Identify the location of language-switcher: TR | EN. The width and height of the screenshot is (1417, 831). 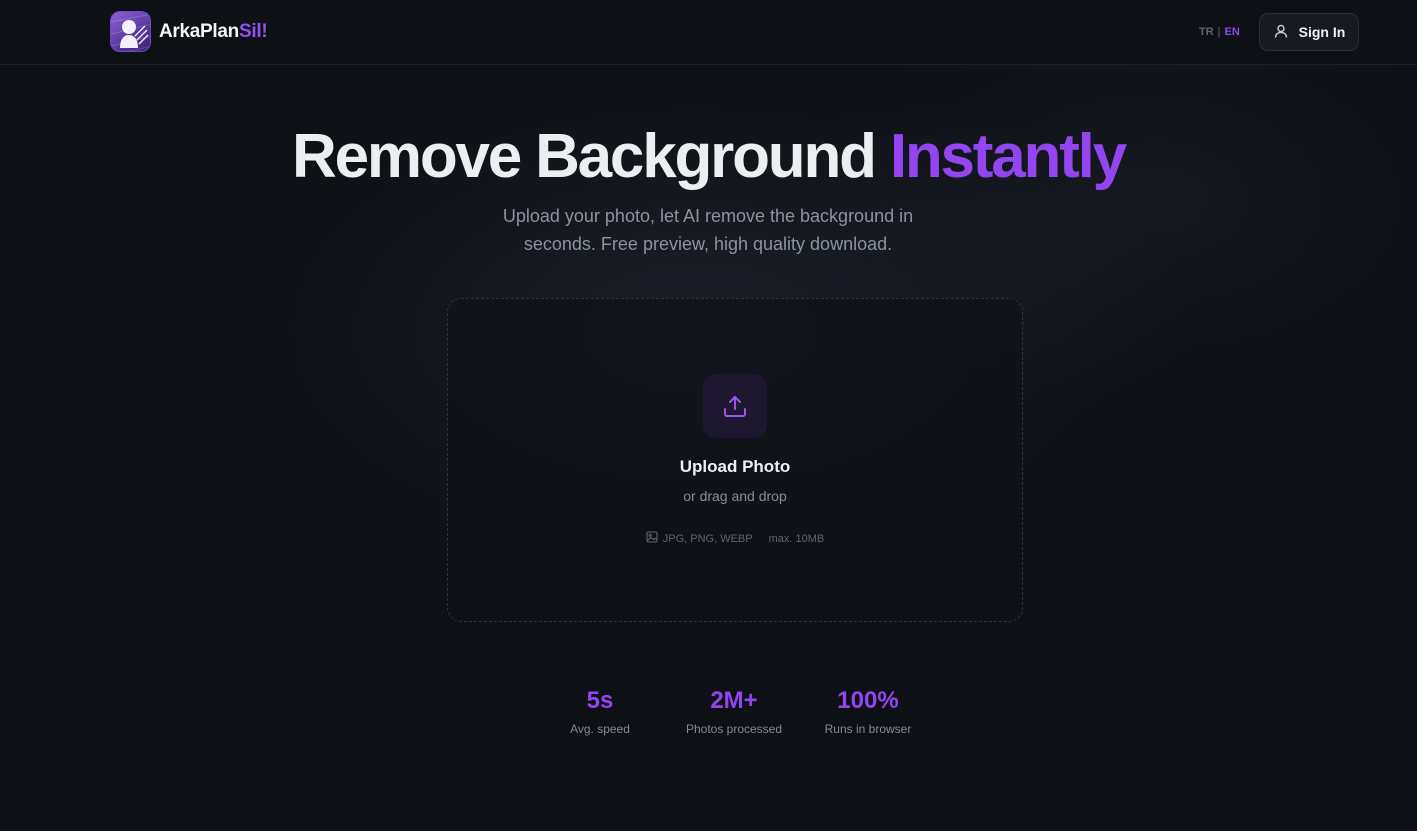
(1219, 32).